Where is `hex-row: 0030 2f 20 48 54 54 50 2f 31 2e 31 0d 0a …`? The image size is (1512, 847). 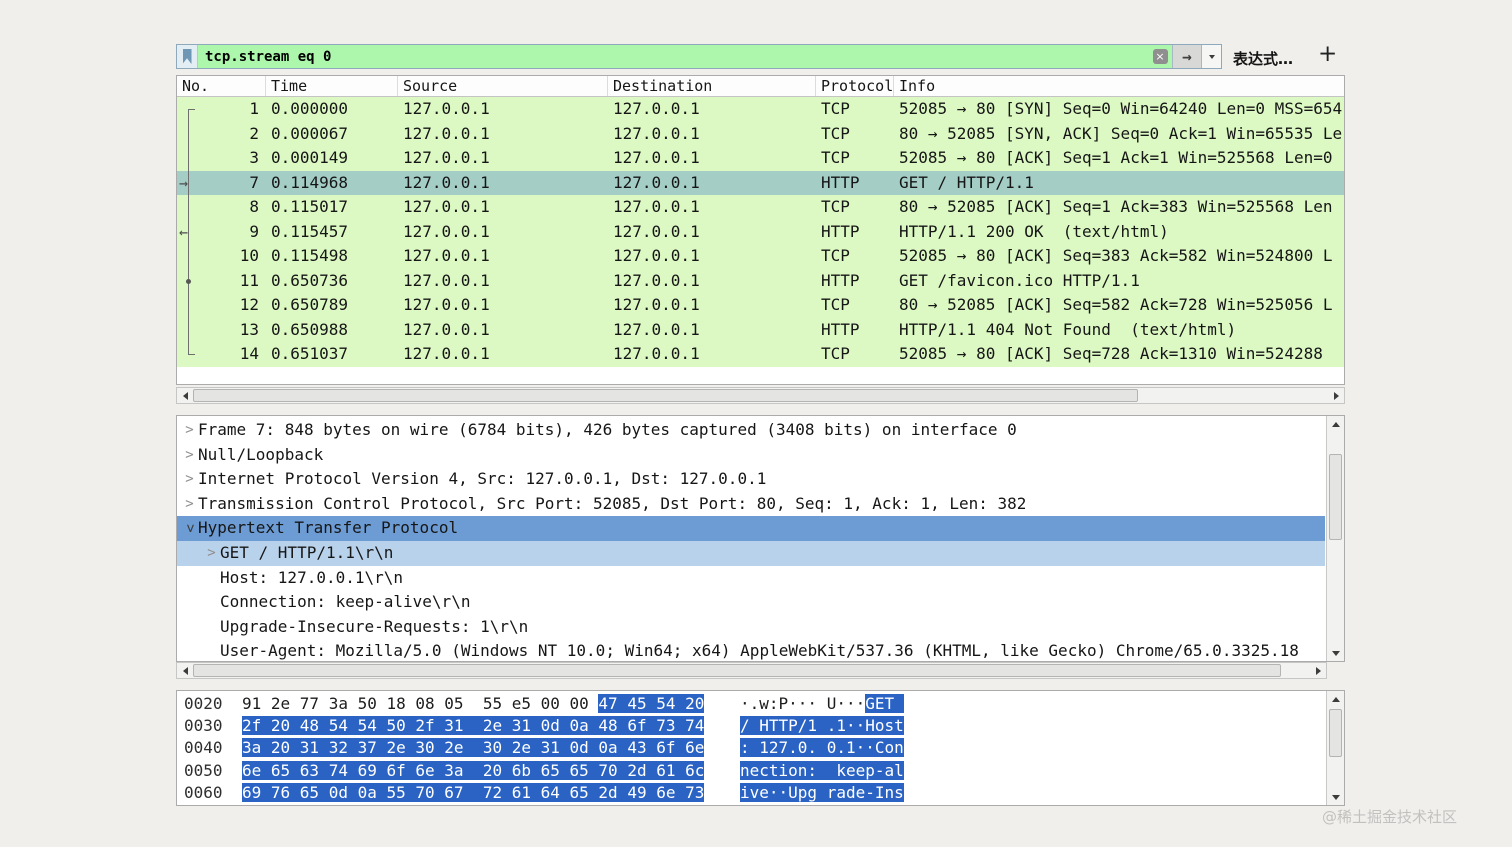 hex-row: 0030 2f 20 48 54 54 50 2f 31 2e 31 0d 0a … is located at coordinates (751, 726).